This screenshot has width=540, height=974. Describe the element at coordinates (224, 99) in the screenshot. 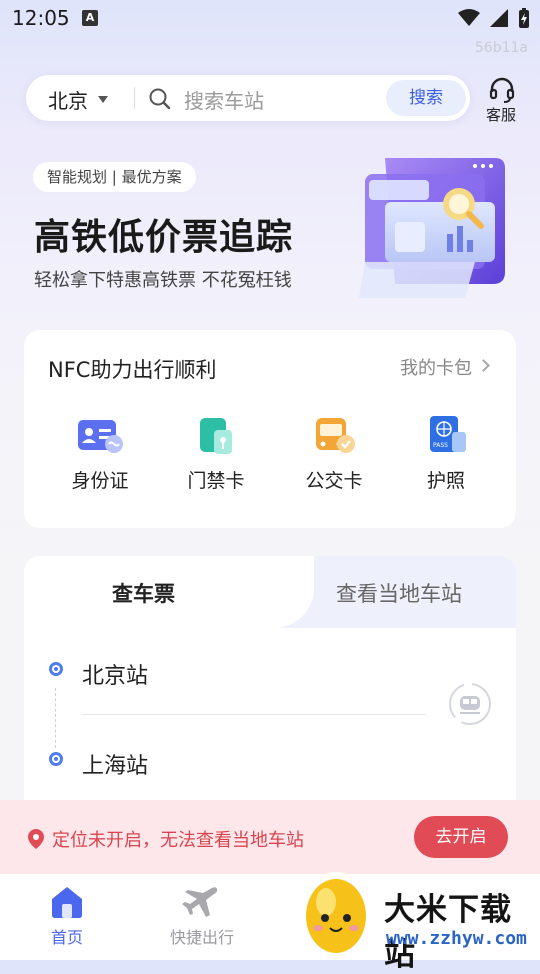

I see `search-input: 搜索车站` at that location.